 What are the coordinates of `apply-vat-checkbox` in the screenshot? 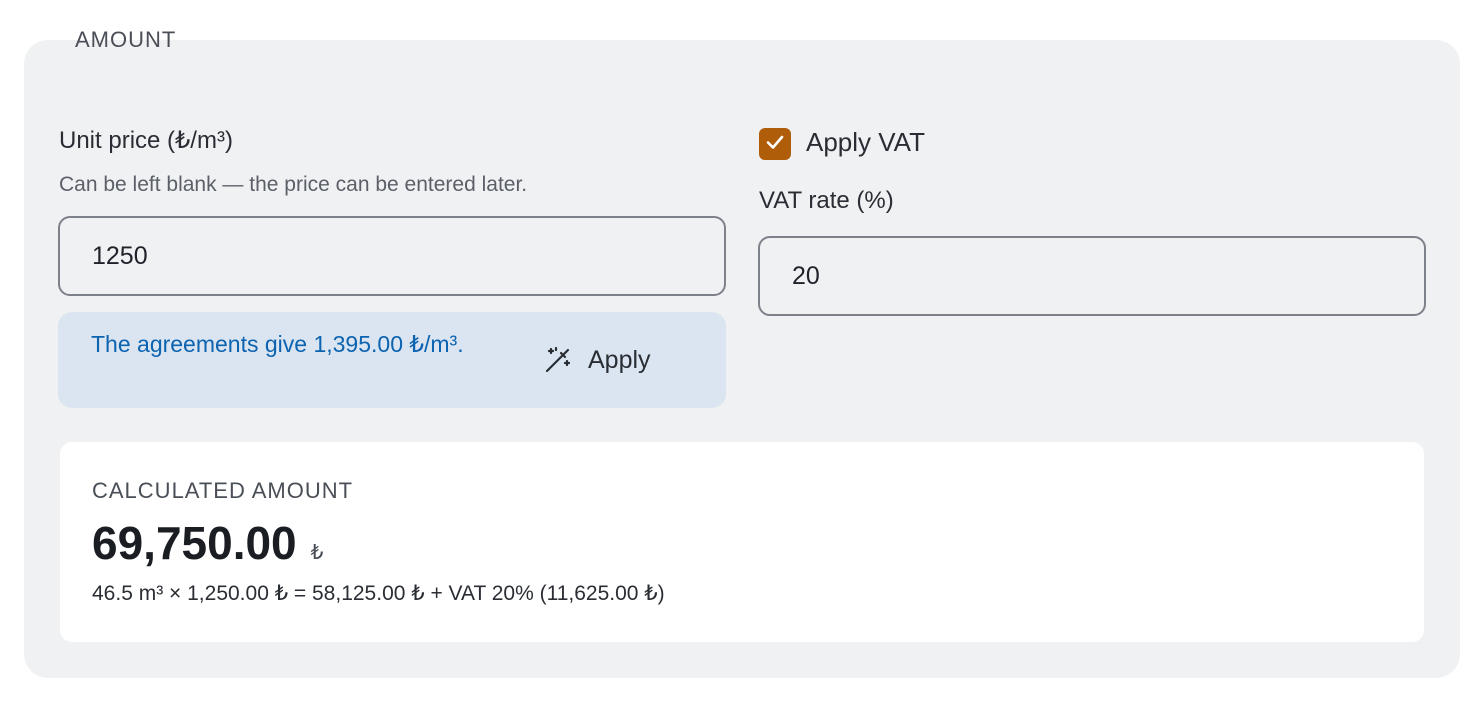 It's located at (775, 144).